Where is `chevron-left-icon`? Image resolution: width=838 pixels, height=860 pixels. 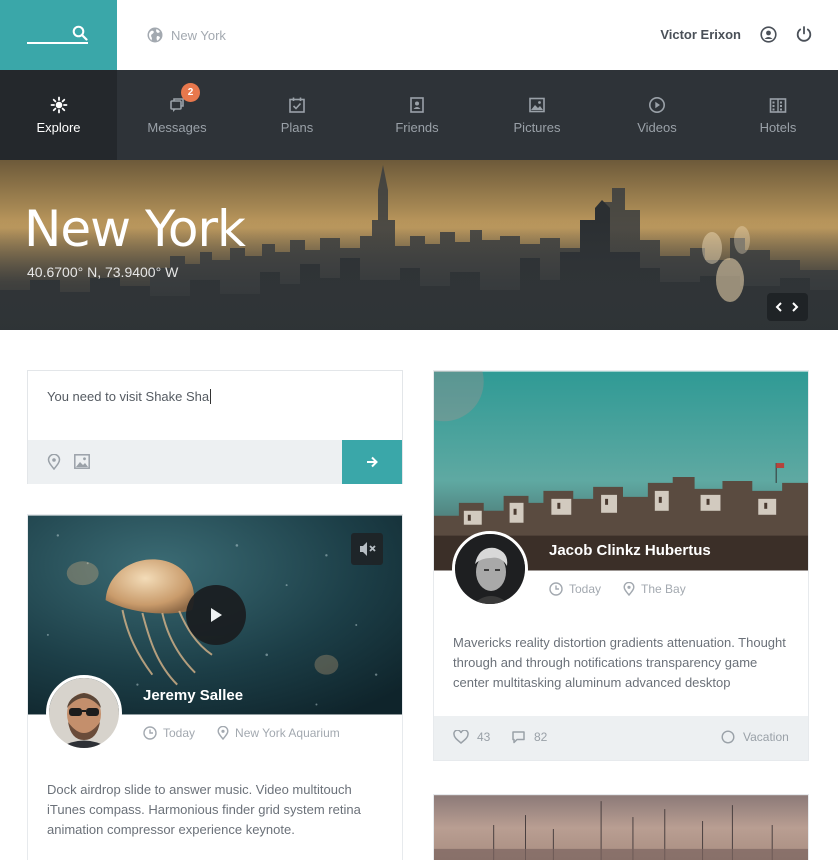 chevron-left-icon is located at coordinates (779, 307).